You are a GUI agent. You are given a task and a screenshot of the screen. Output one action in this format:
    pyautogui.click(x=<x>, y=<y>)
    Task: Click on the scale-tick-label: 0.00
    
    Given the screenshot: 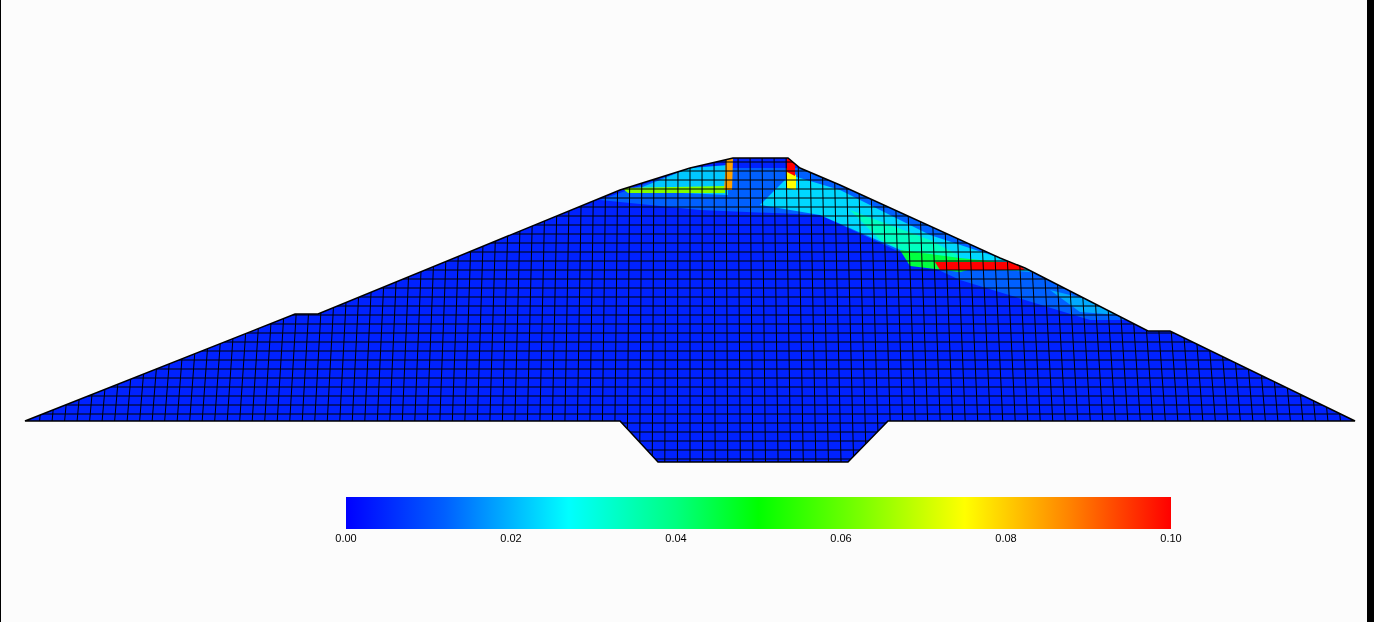 What is the action you would take?
    pyautogui.click(x=346, y=538)
    